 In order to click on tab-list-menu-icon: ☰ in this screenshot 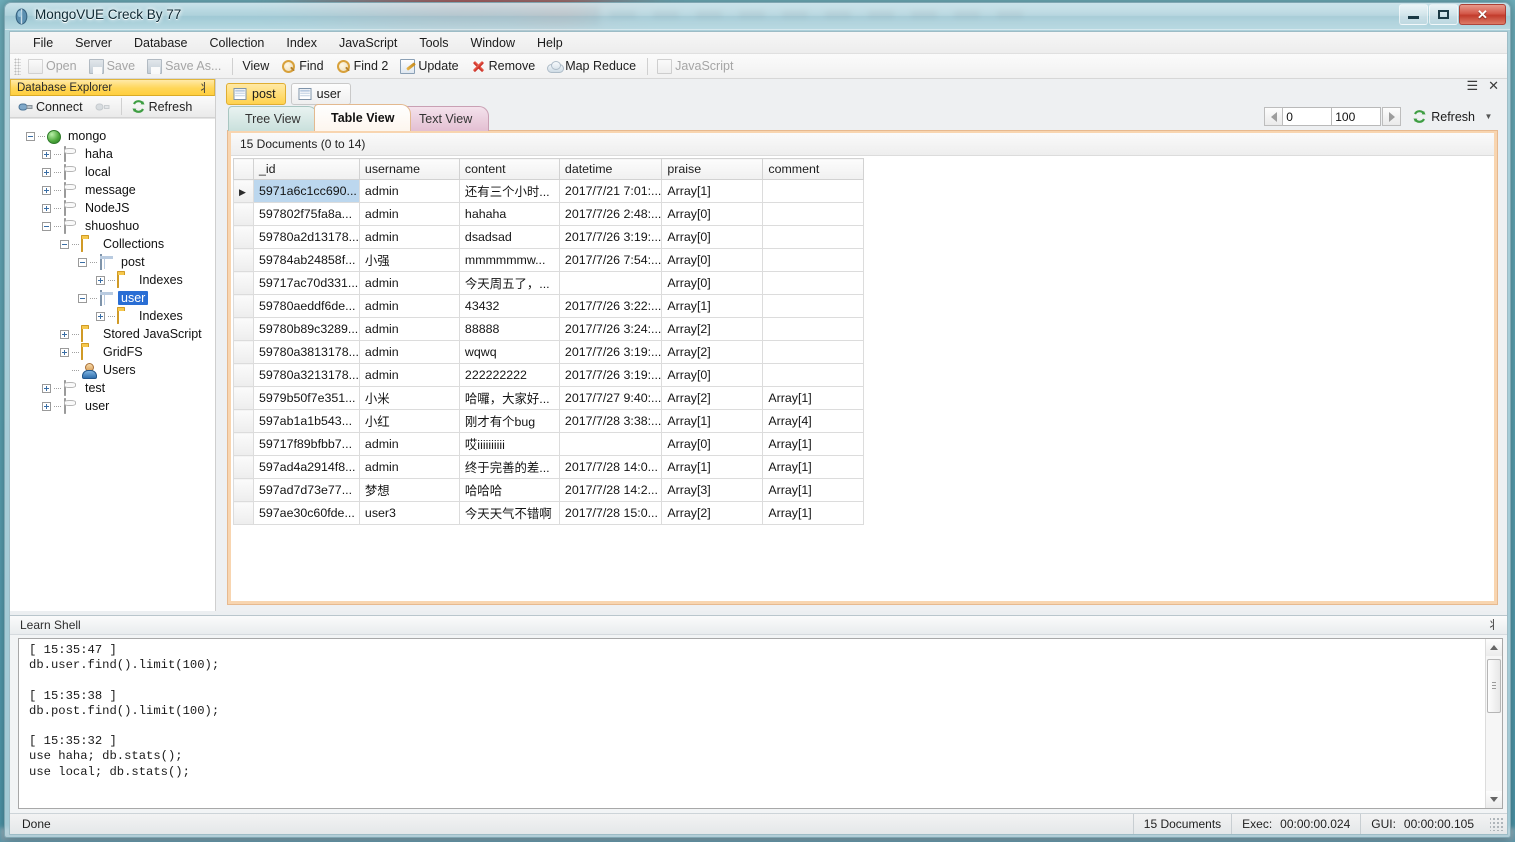, I will do `click(1472, 85)`.